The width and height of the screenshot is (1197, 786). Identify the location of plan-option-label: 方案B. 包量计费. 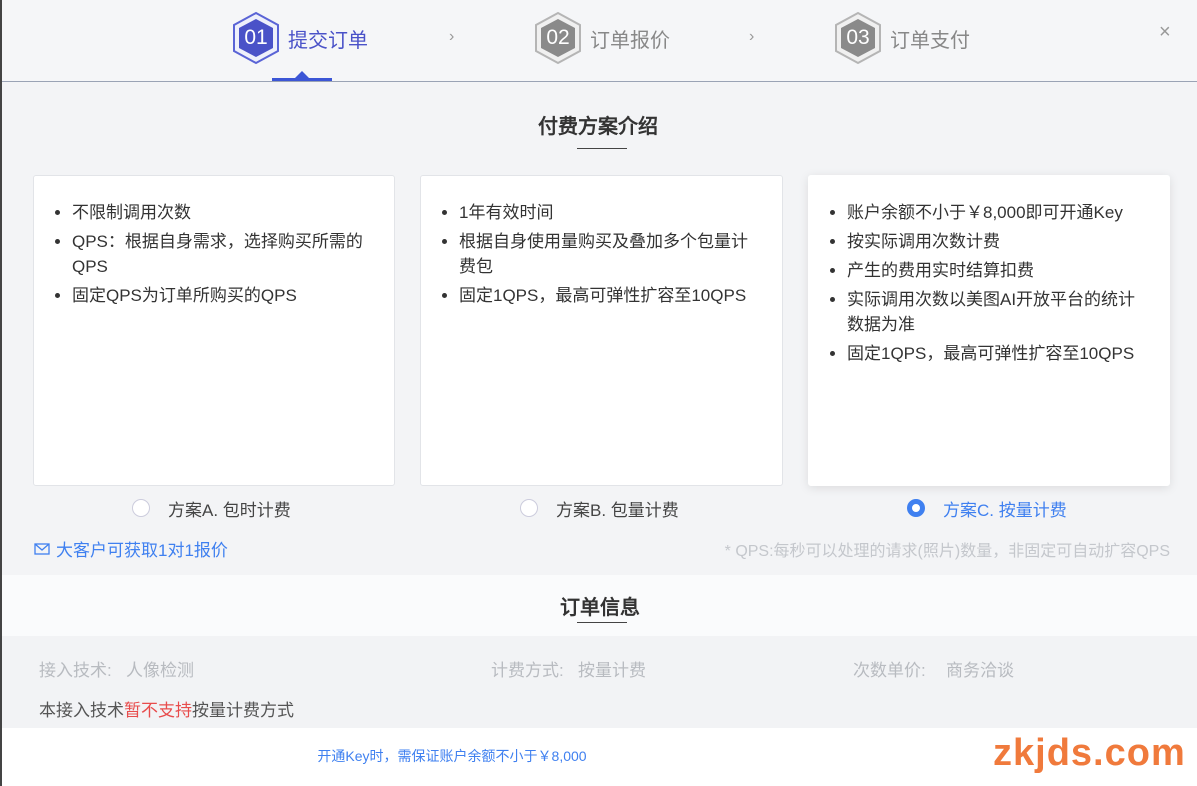
(617, 510).